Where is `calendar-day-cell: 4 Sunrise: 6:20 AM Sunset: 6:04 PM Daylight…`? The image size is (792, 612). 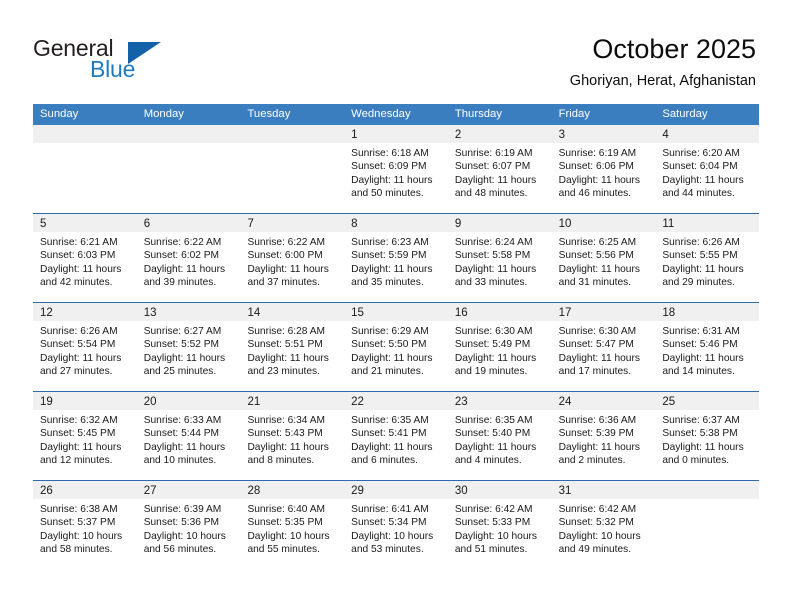 calendar-day-cell: 4 Sunrise: 6:20 AM Sunset: 6:04 PM Daylight… is located at coordinates (707, 169).